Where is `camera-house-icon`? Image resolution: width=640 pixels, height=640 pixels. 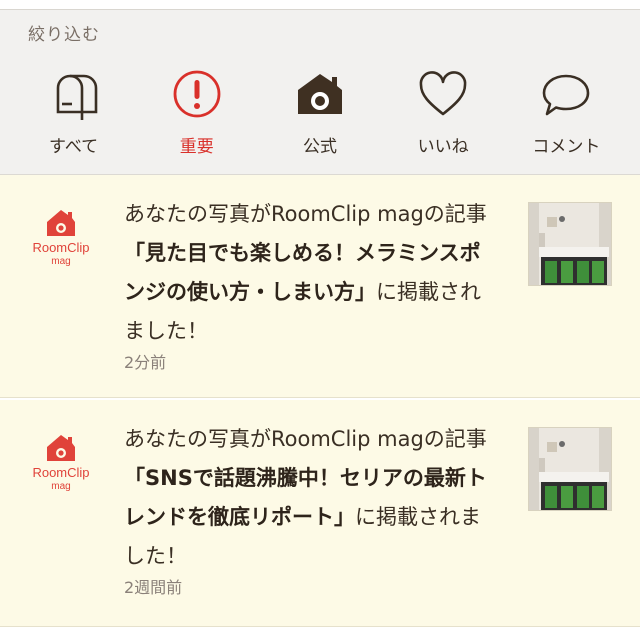
camera-house-icon is located at coordinates (319, 94).